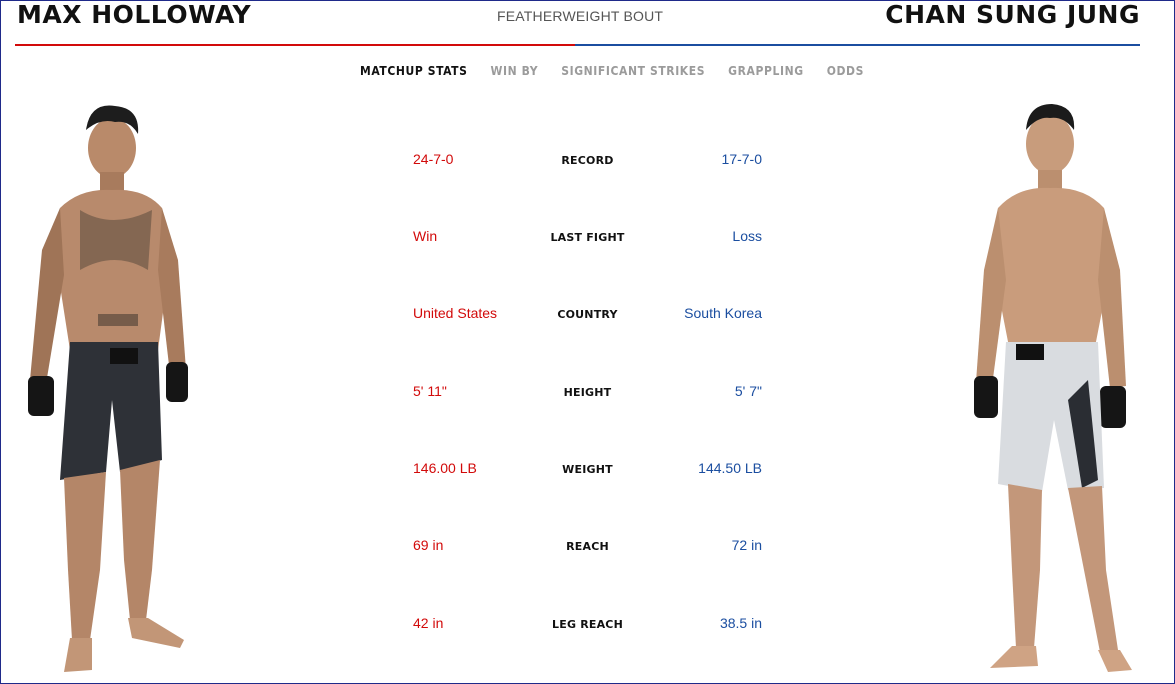  I want to click on red-corner-weight: 146.00 LB, so click(445, 468).